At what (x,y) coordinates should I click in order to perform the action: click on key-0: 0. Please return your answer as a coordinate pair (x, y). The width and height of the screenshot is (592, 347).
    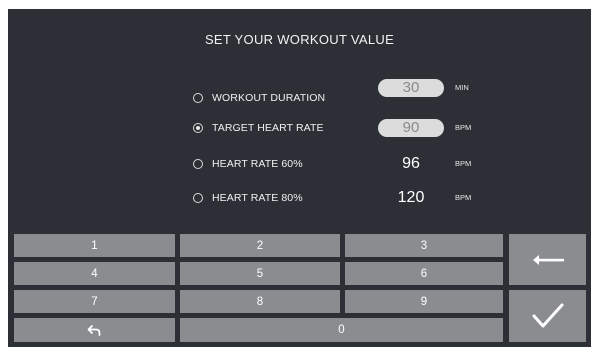
    Looking at the image, I should click on (341, 330).